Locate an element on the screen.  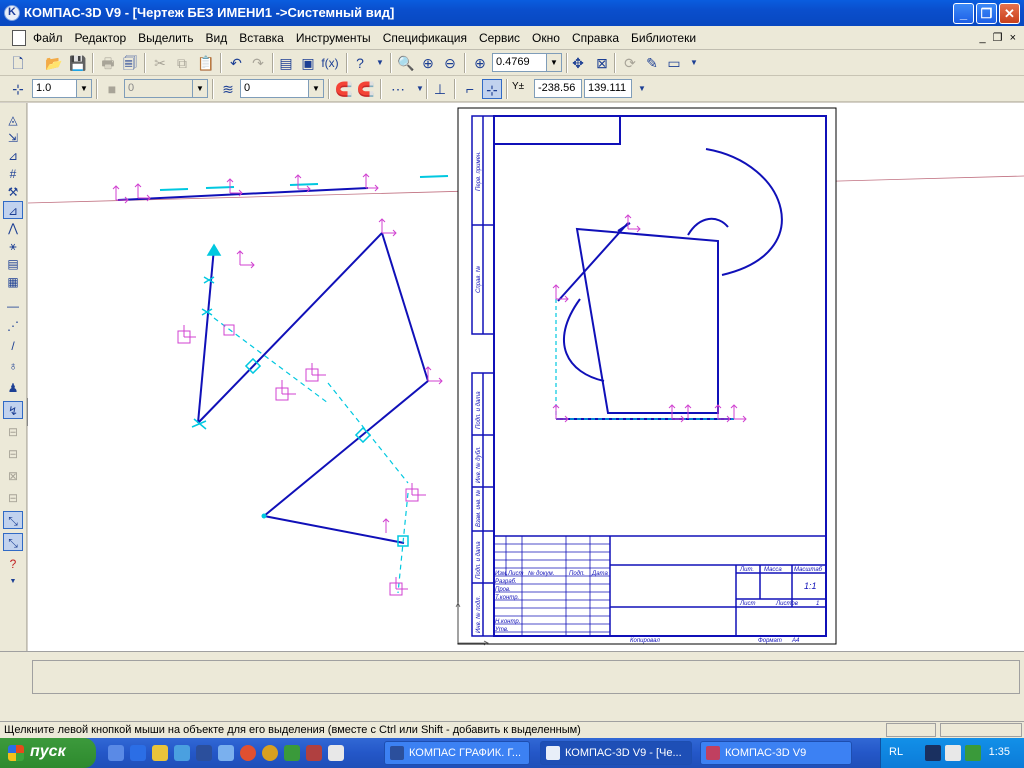
designations-icon: ⊿ is located at coordinates (13, 156).